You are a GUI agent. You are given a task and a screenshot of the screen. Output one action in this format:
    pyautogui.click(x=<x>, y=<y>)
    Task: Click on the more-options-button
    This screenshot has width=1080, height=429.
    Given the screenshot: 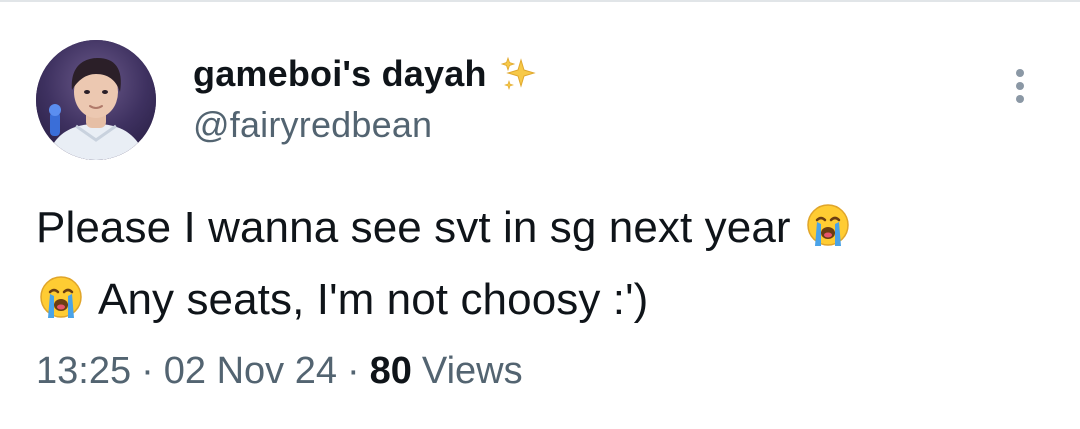 What is the action you would take?
    pyautogui.click(x=1020, y=86)
    